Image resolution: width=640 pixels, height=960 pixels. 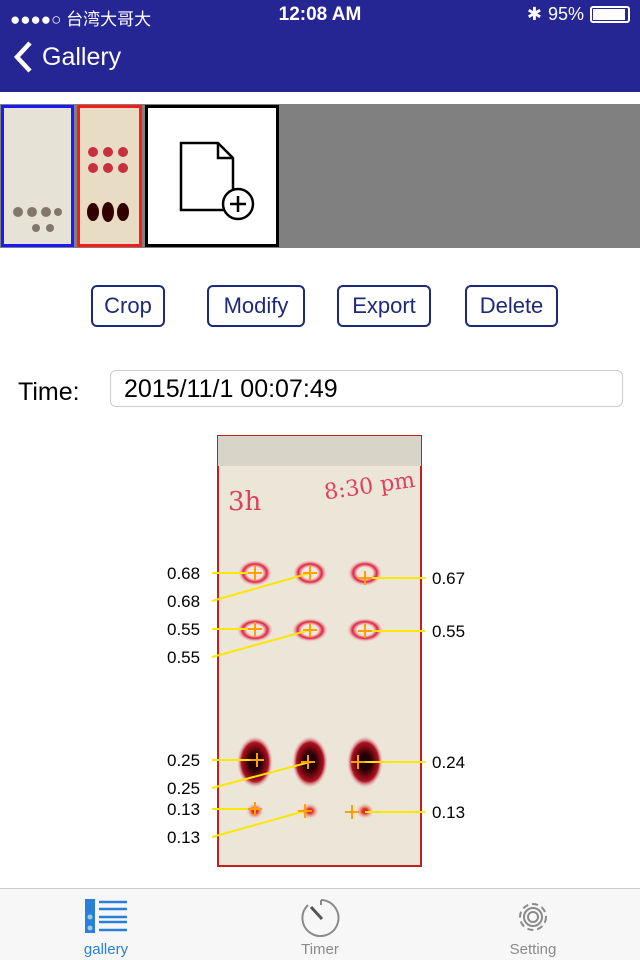 I want to click on export-button: Export, so click(x=384, y=306).